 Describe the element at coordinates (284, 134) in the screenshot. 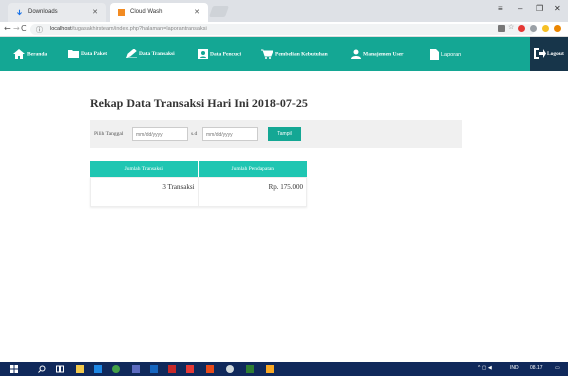

I see `tampil-button: Tampil` at that location.